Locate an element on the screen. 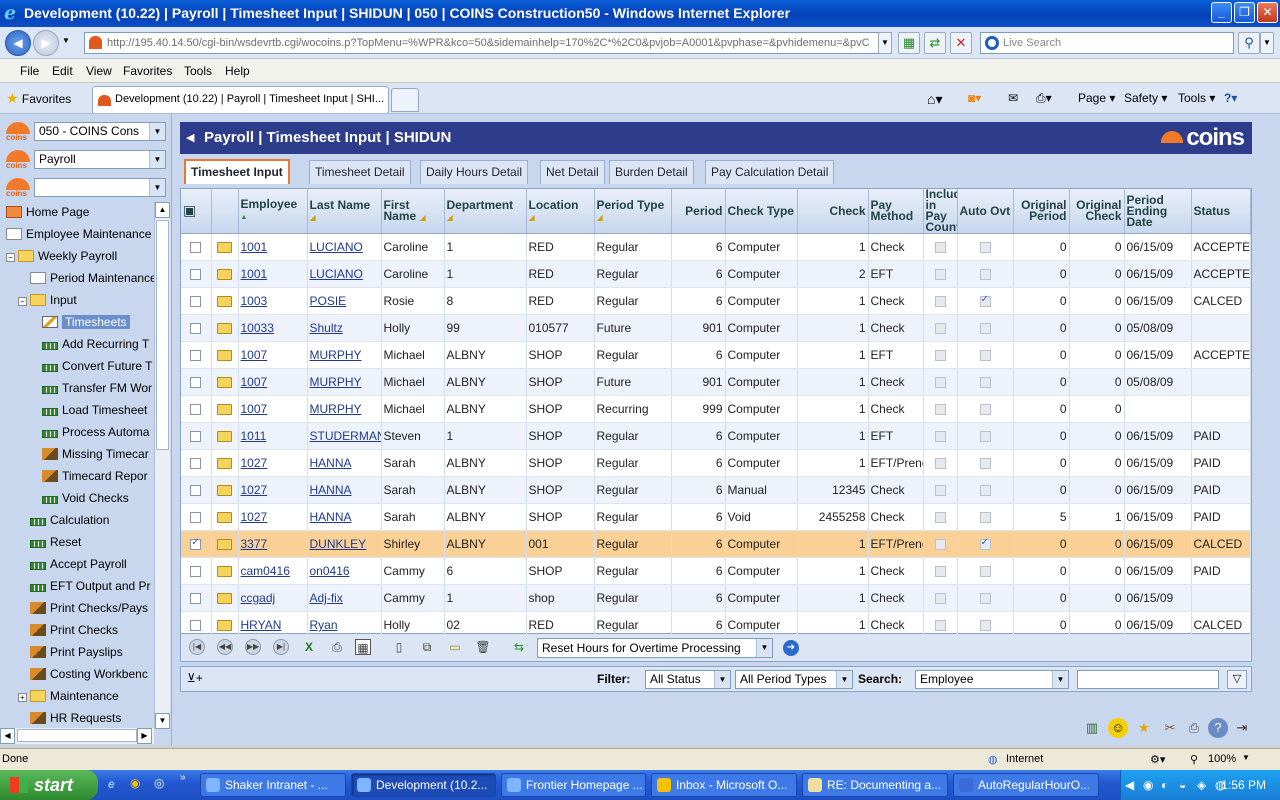  scroll-up-icon: ▲ is located at coordinates (162, 210).